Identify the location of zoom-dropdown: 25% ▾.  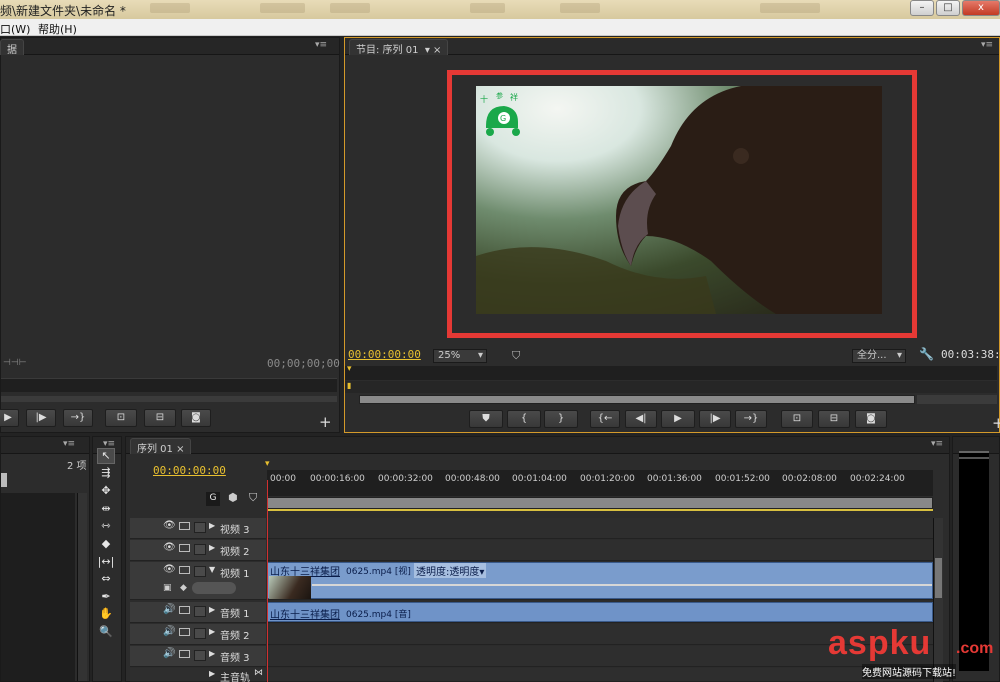
(460, 356).